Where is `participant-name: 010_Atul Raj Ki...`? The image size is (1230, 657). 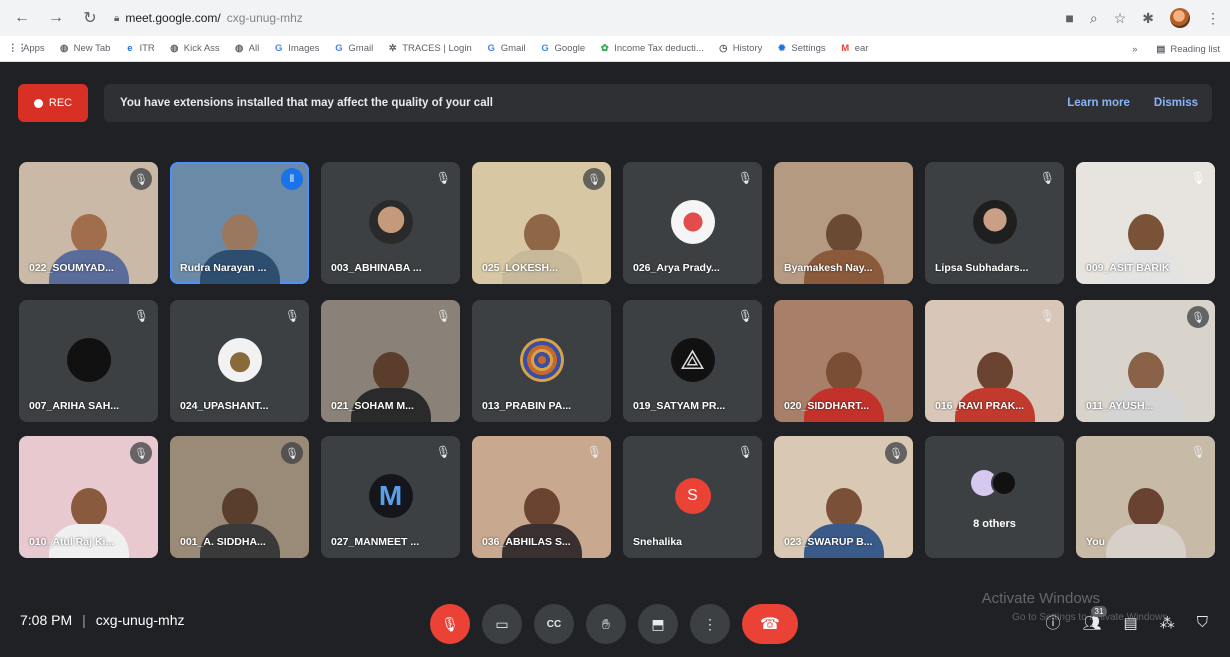
participant-name: 010_Atul Raj Ki... is located at coordinates (72, 542).